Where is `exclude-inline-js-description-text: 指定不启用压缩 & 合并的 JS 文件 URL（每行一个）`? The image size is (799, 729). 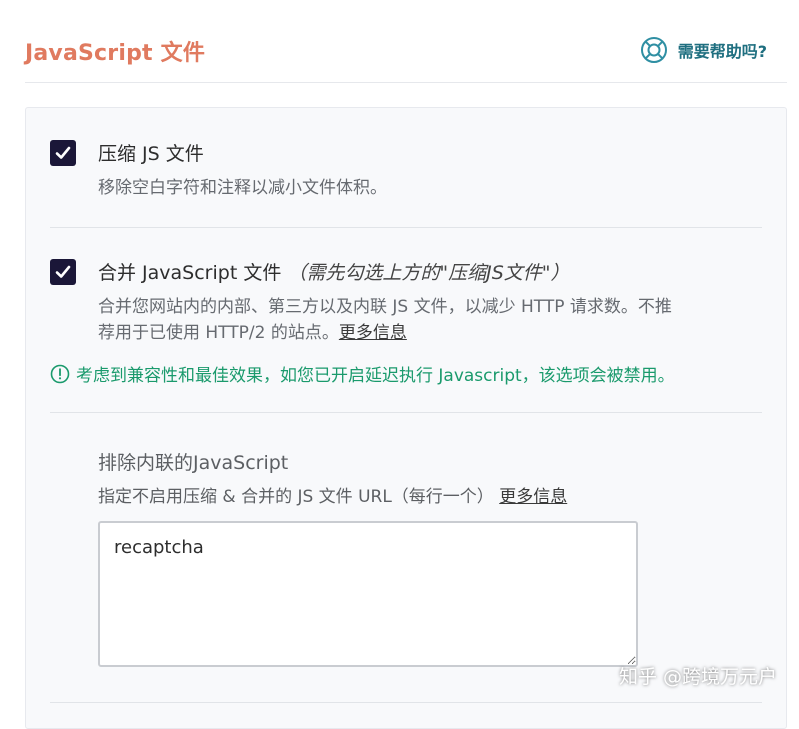
exclude-inline-js-description-text: 指定不启用压缩 & 合并的 JS 文件 URL（每行一个） is located at coordinates (296, 497).